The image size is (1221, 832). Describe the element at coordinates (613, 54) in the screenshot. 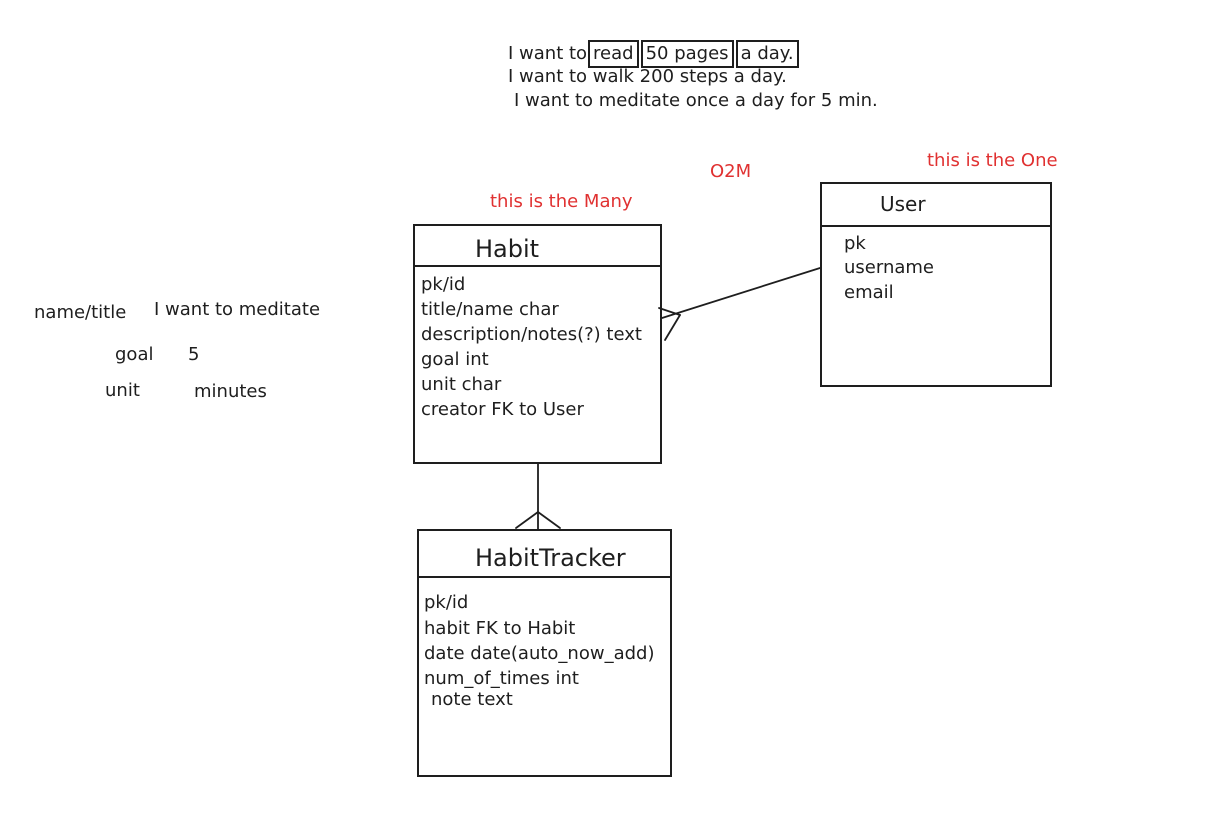

I see `read-word-box: read` at that location.